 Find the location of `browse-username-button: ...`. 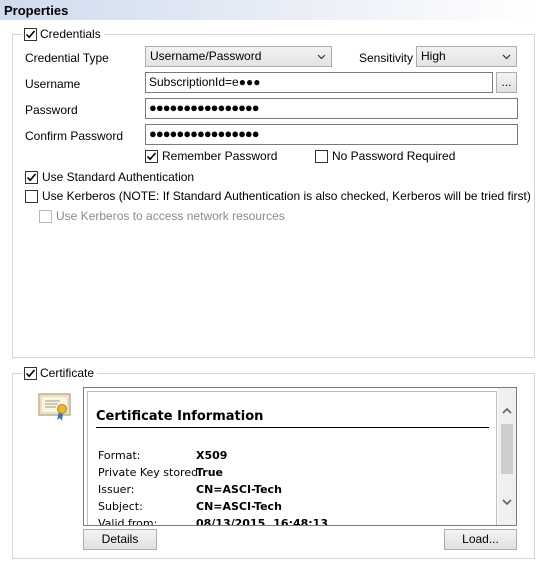

browse-username-button: ... is located at coordinates (506, 82).